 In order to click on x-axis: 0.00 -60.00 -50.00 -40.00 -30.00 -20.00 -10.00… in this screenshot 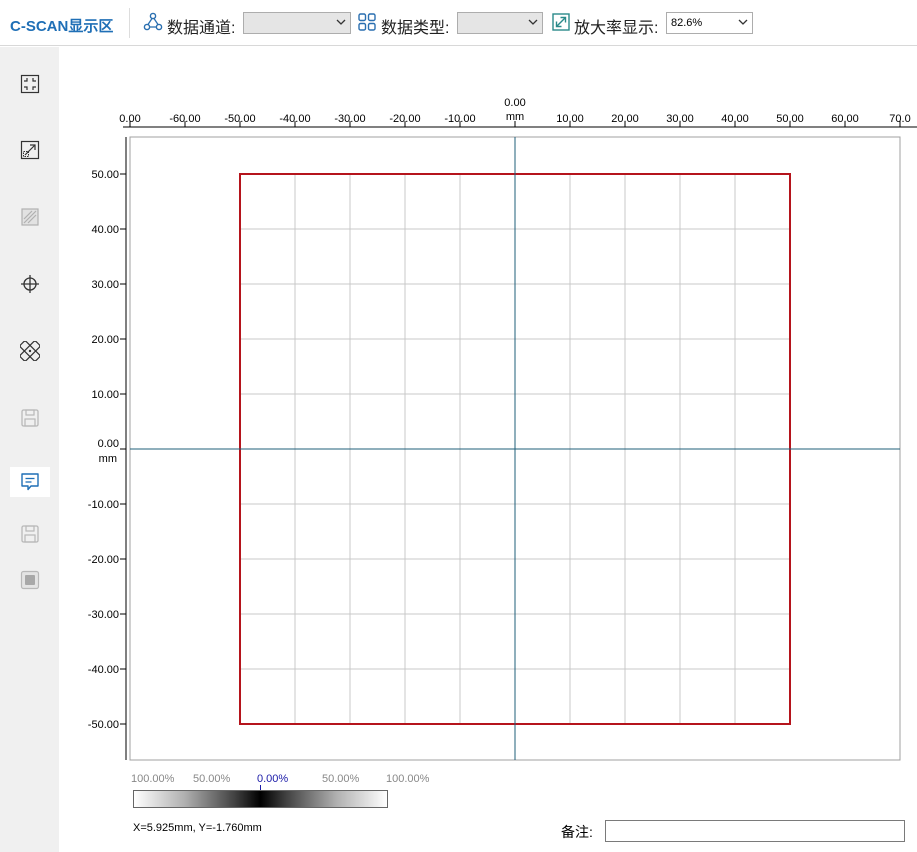, I will do `click(518, 112)`.